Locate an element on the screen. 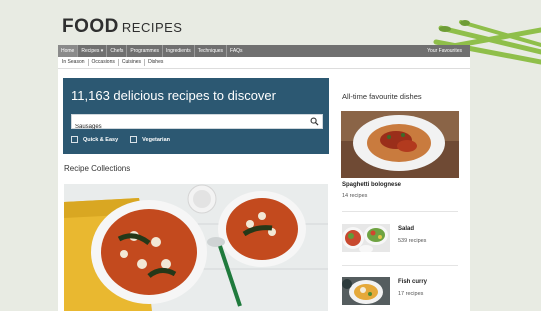 Image resolution: width=541 pixels, height=311 pixels. search-box is located at coordinates (197, 124).